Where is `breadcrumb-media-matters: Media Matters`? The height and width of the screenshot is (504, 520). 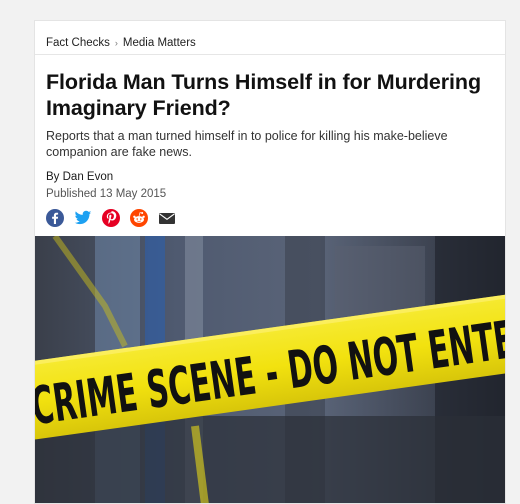
breadcrumb-media-matters: Media Matters is located at coordinates (159, 43).